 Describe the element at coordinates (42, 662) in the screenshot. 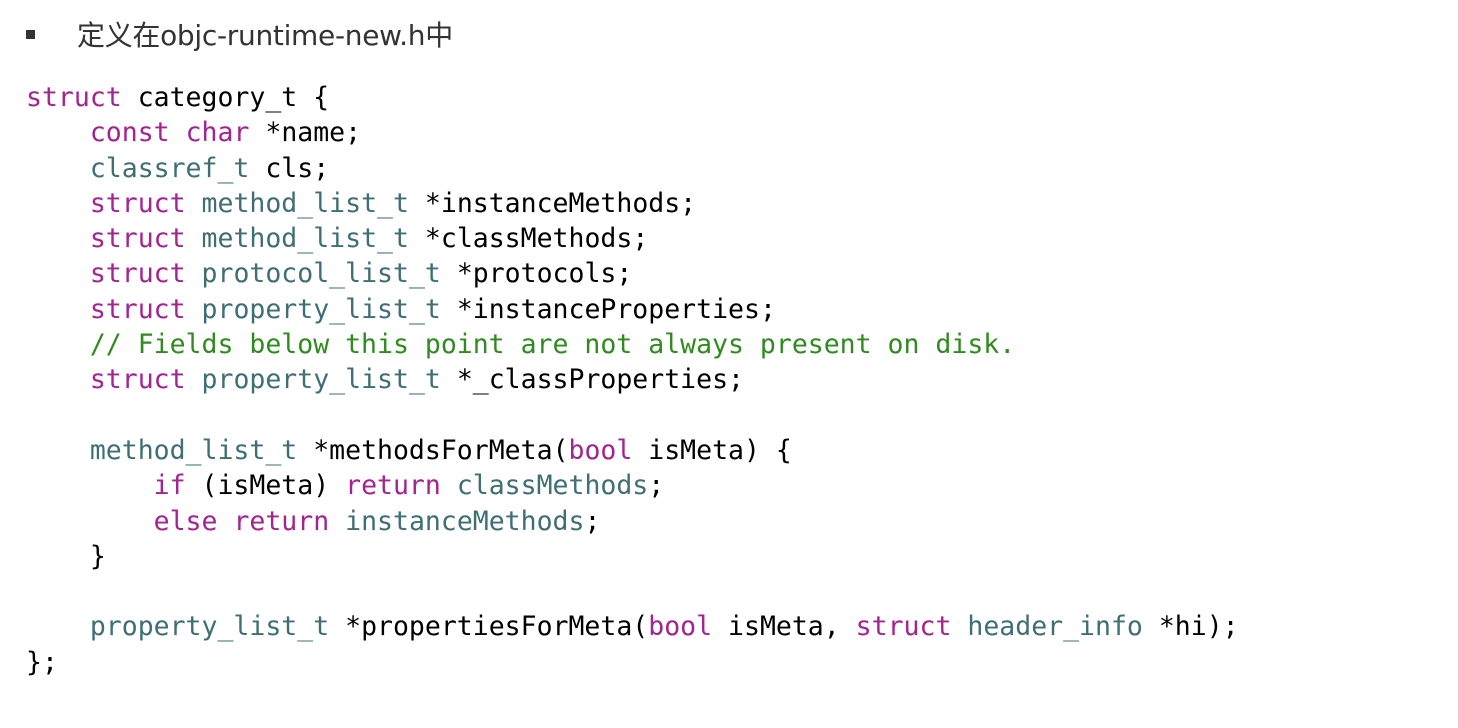

I see `code-text: };` at that location.